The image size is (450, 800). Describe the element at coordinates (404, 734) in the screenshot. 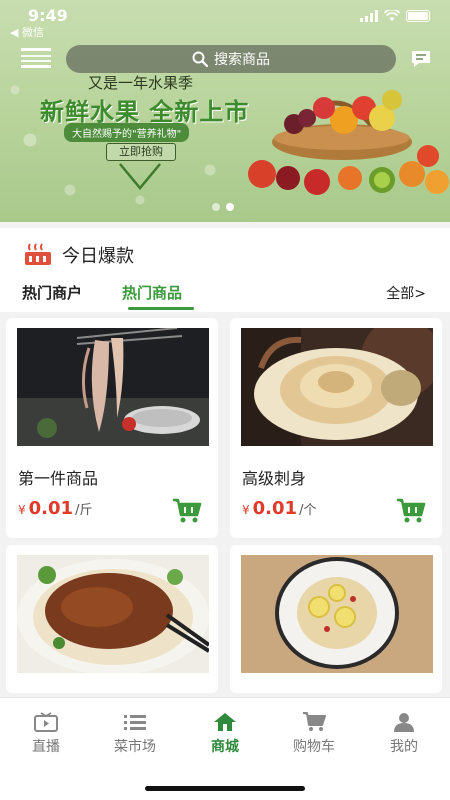

I see `nav-item-me: 我的` at that location.